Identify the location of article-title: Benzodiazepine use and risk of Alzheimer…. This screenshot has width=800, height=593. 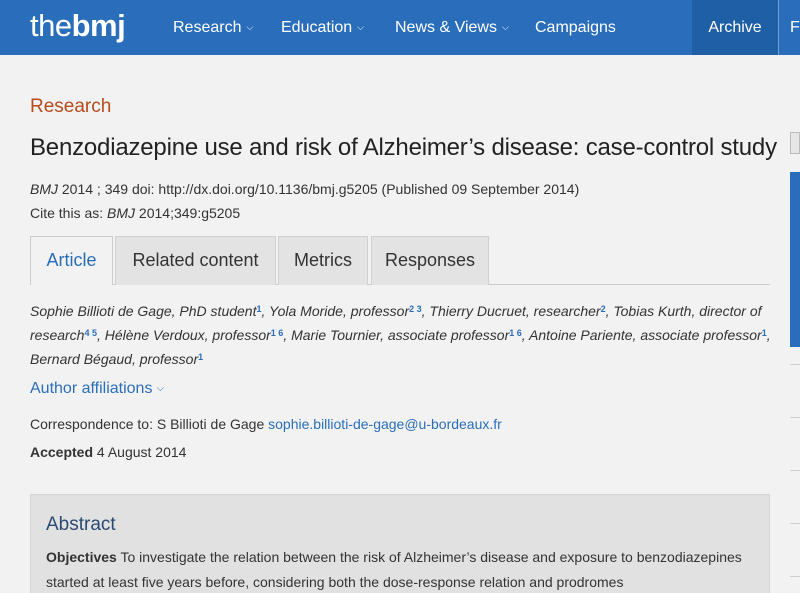
(403, 147).